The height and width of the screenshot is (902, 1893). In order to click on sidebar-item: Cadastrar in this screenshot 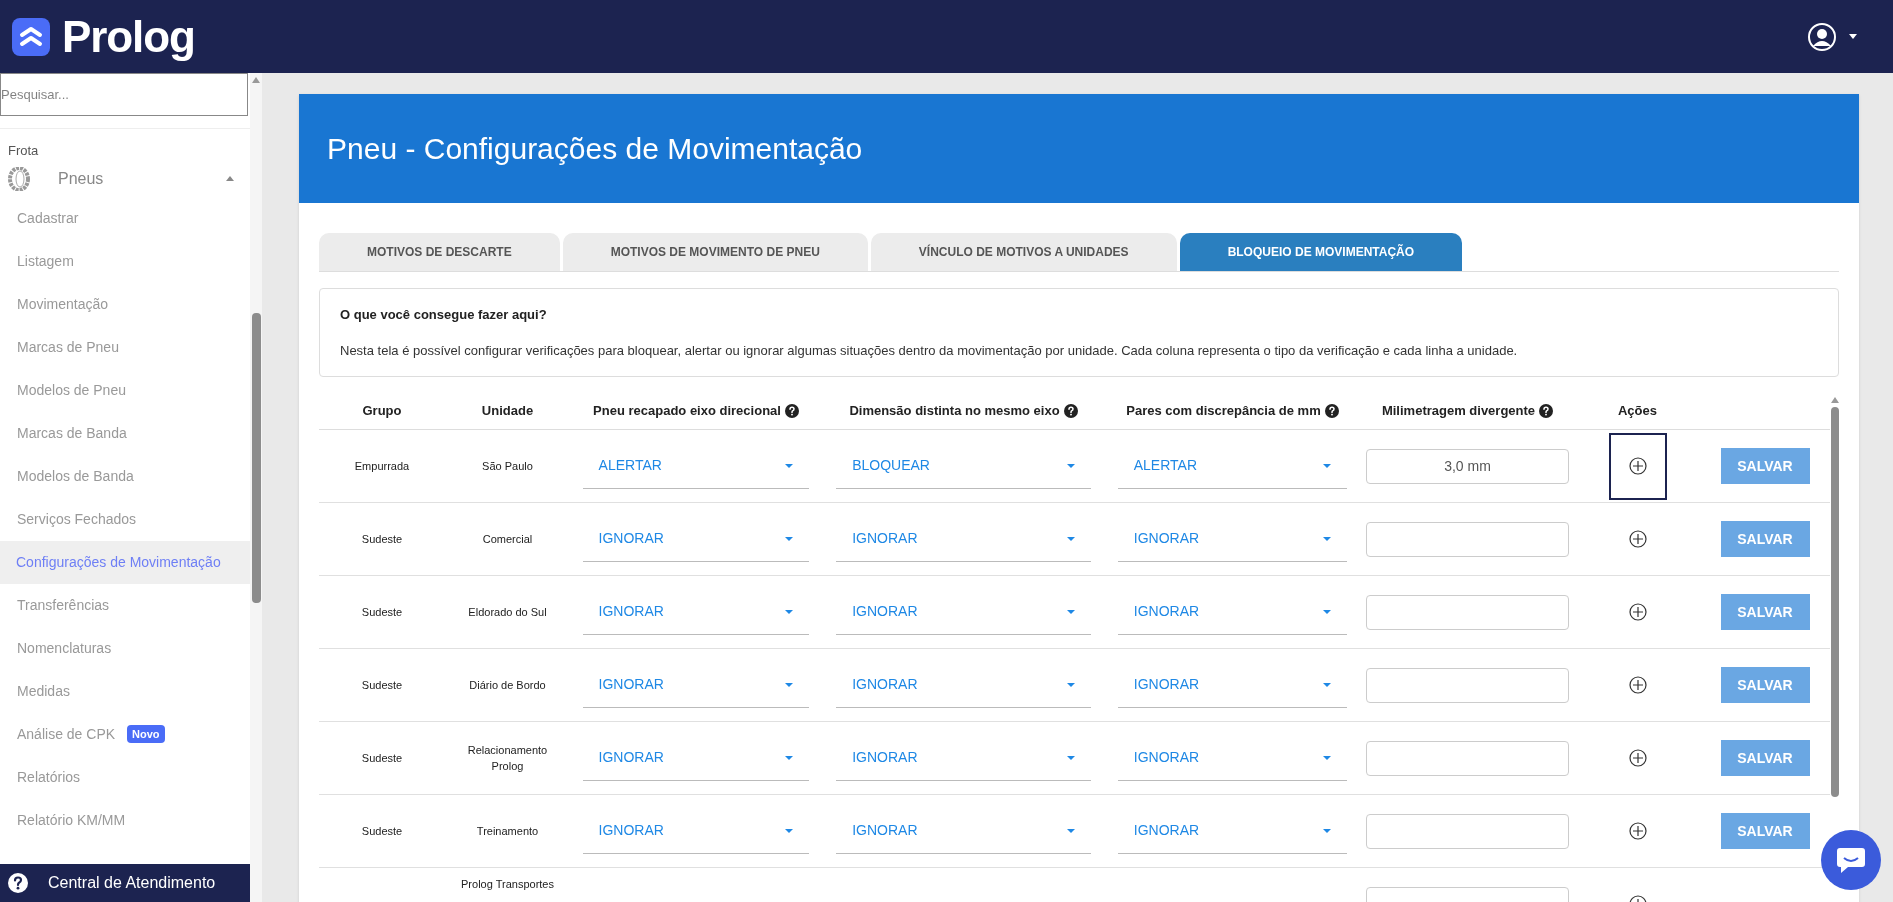, I will do `click(48, 218)`.